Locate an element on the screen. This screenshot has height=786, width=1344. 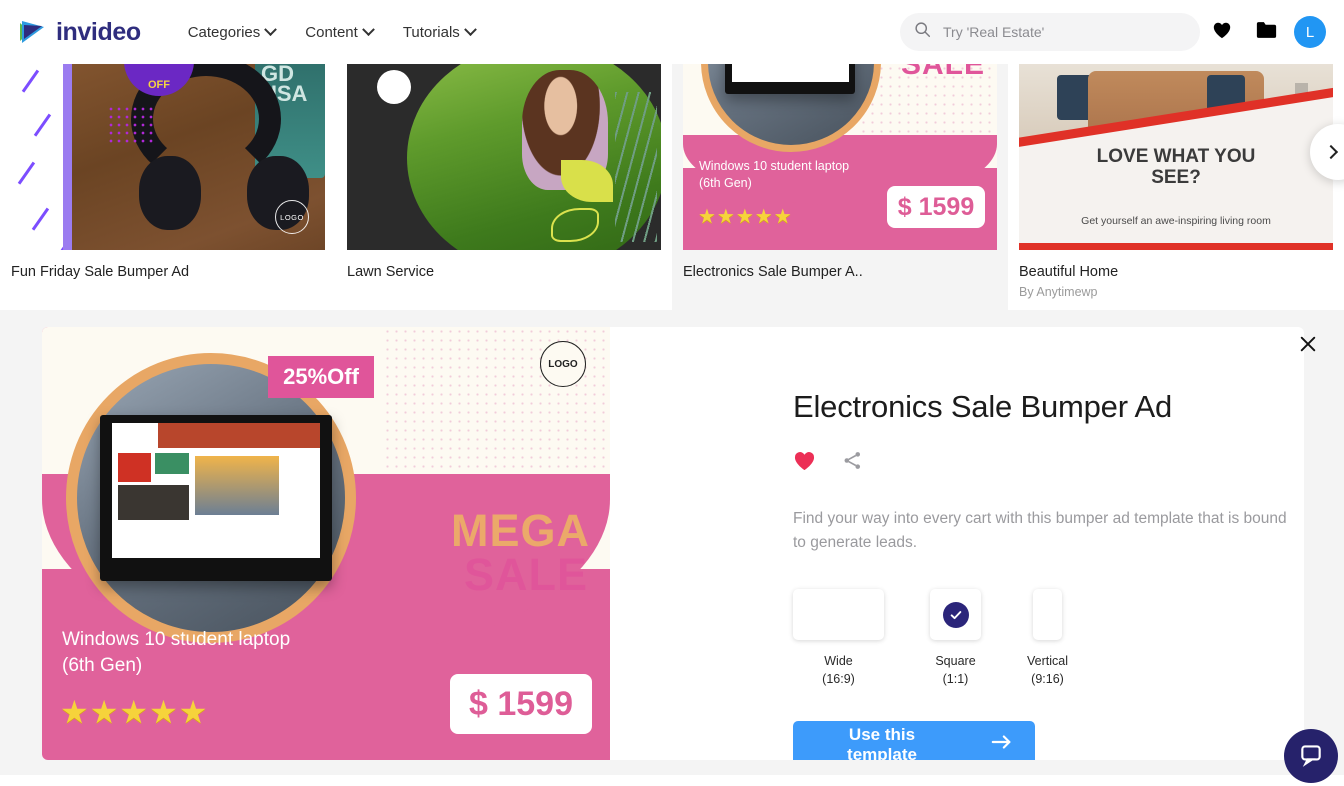
share-button is located at coordinates (852, 463).